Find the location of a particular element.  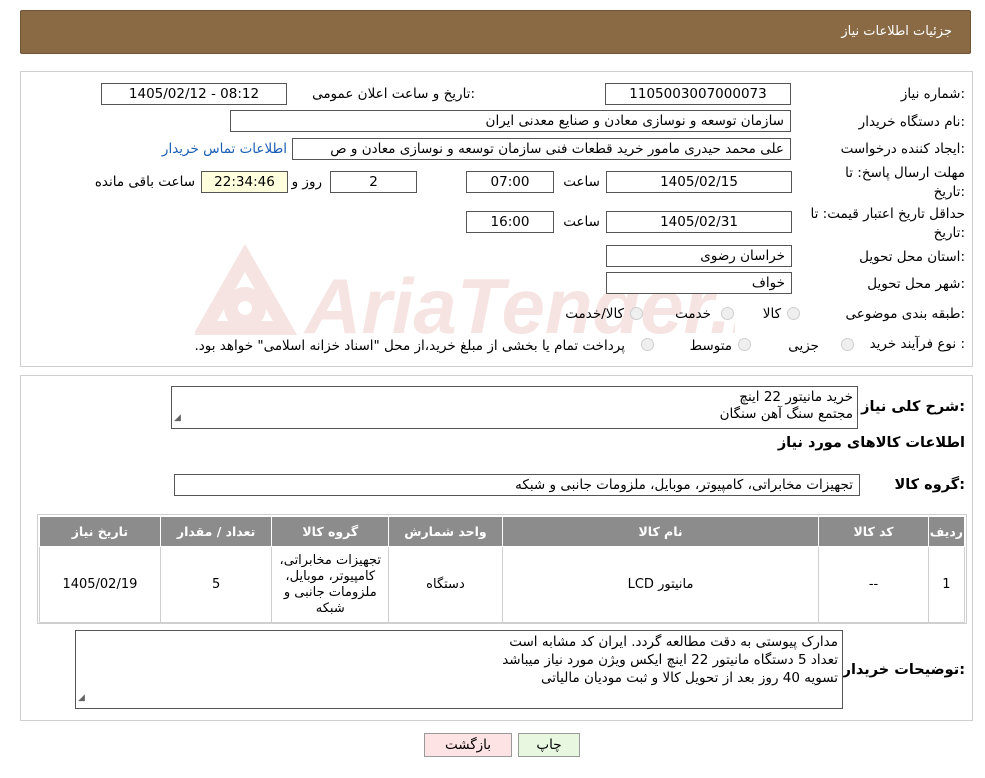

buyer-contact-link: اطلاعات تماس خریدار is located at coordinates (224, 149).